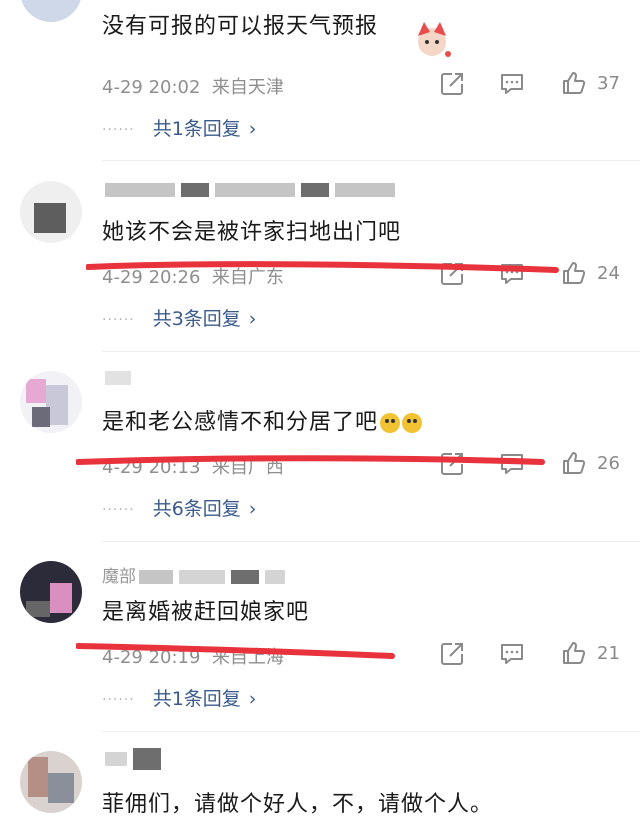  I want to click on comment-location: 来自天津, so click(247, 87).